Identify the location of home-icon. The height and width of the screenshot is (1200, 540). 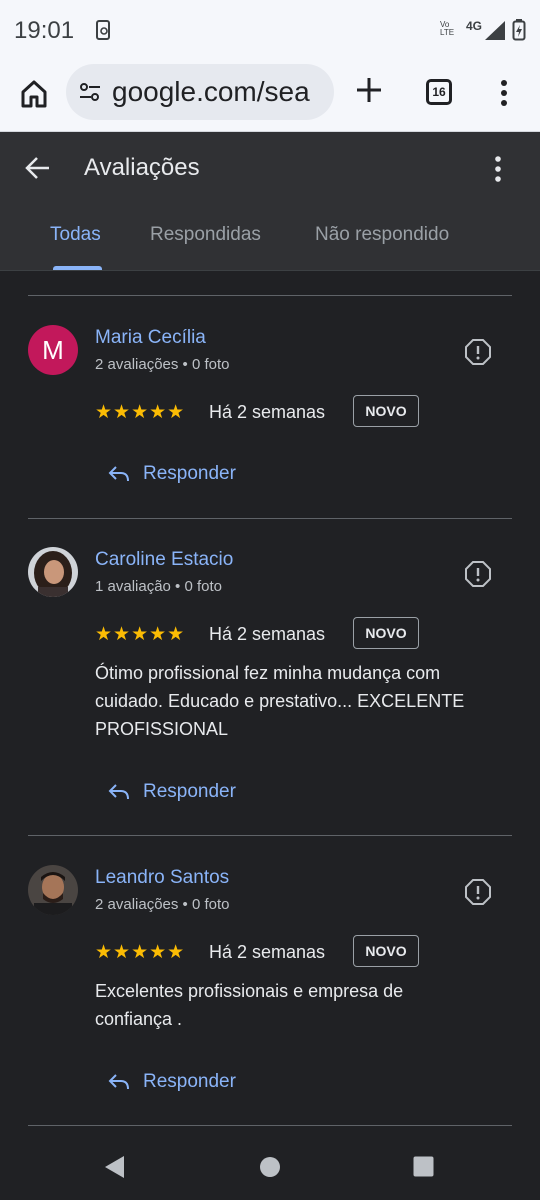
(34, 94).